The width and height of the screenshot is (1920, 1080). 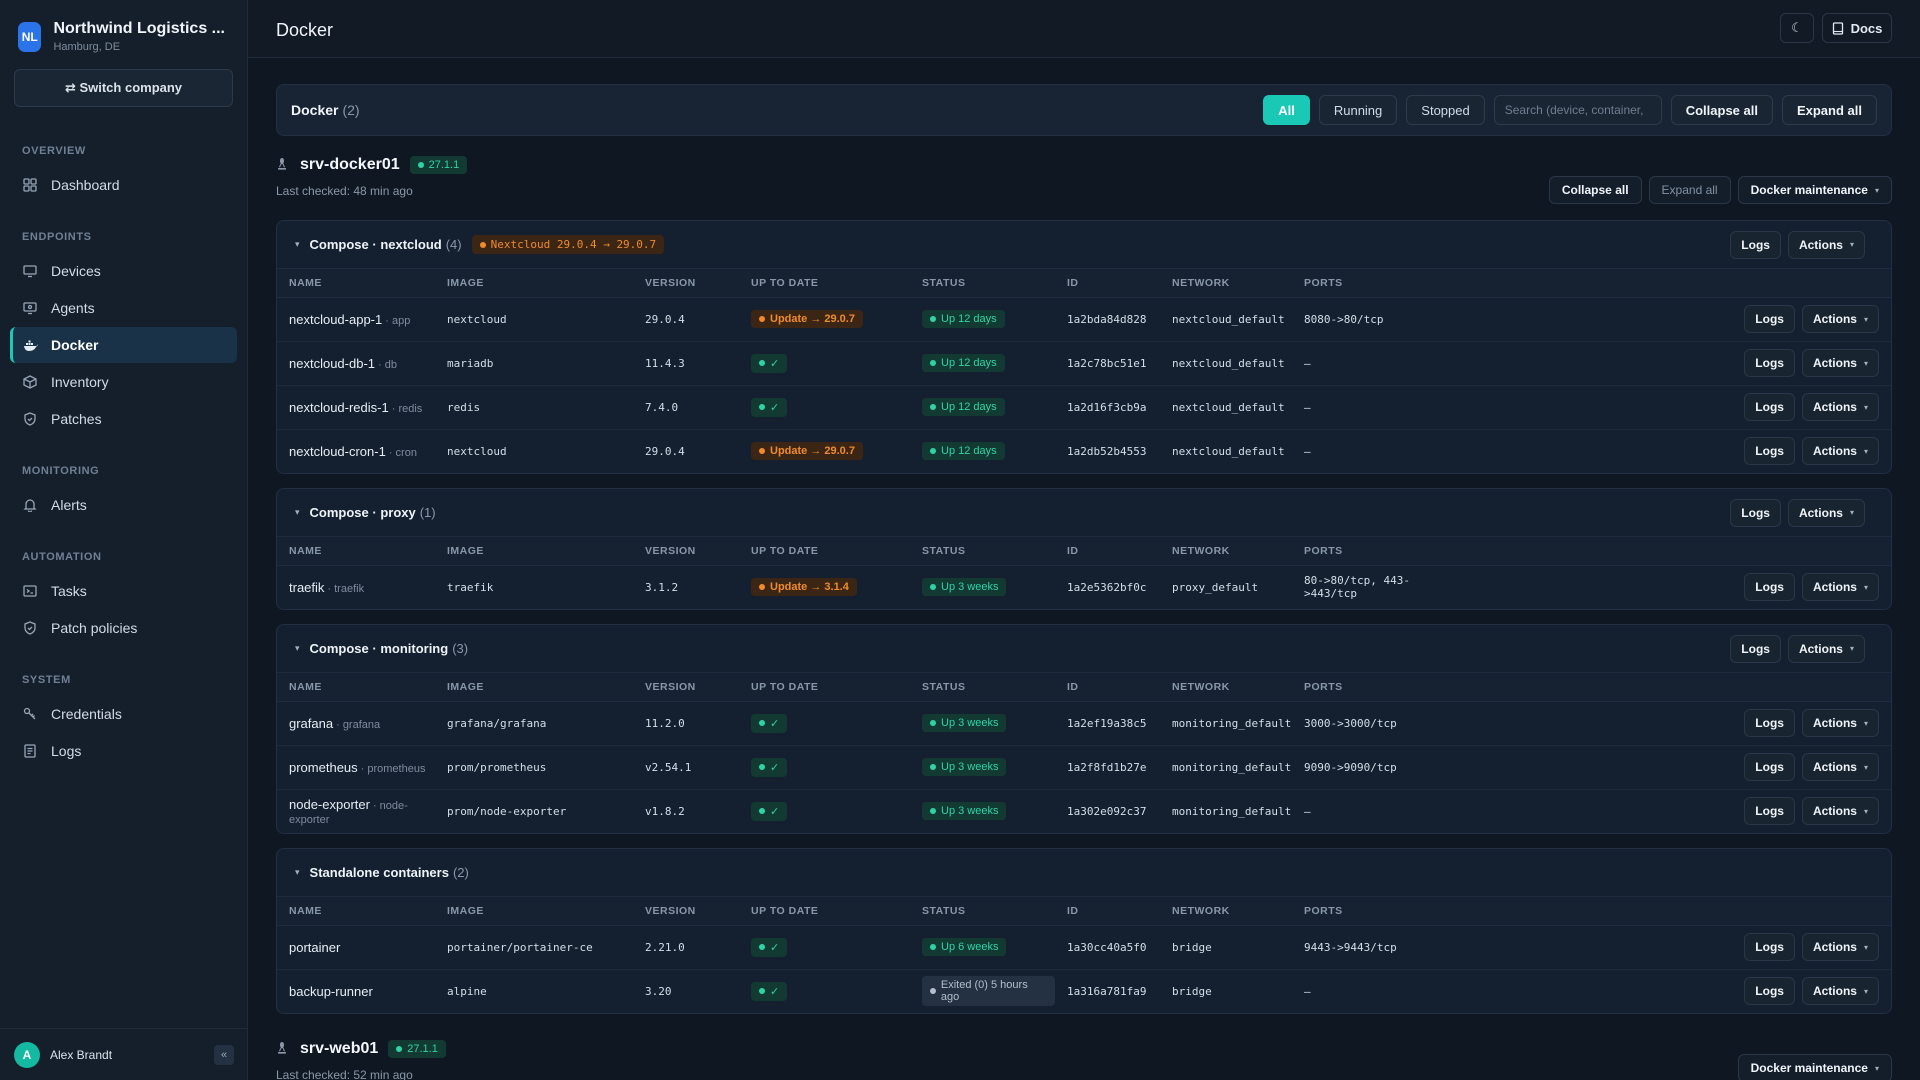 What do you see at coordinates (30, 382) in the screenshot?
I see `box-icon` at bounding box center [30, 382].